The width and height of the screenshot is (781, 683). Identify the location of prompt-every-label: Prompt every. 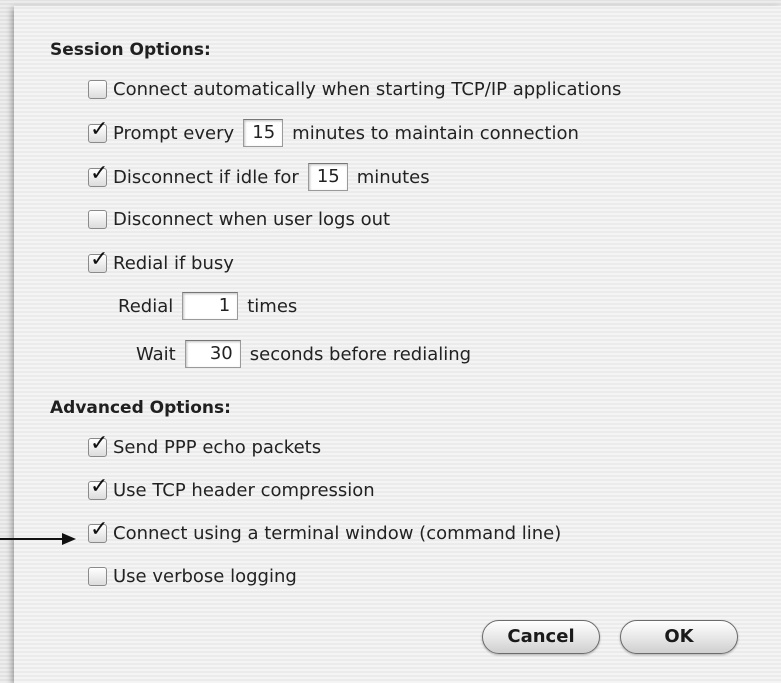
(174, 133).